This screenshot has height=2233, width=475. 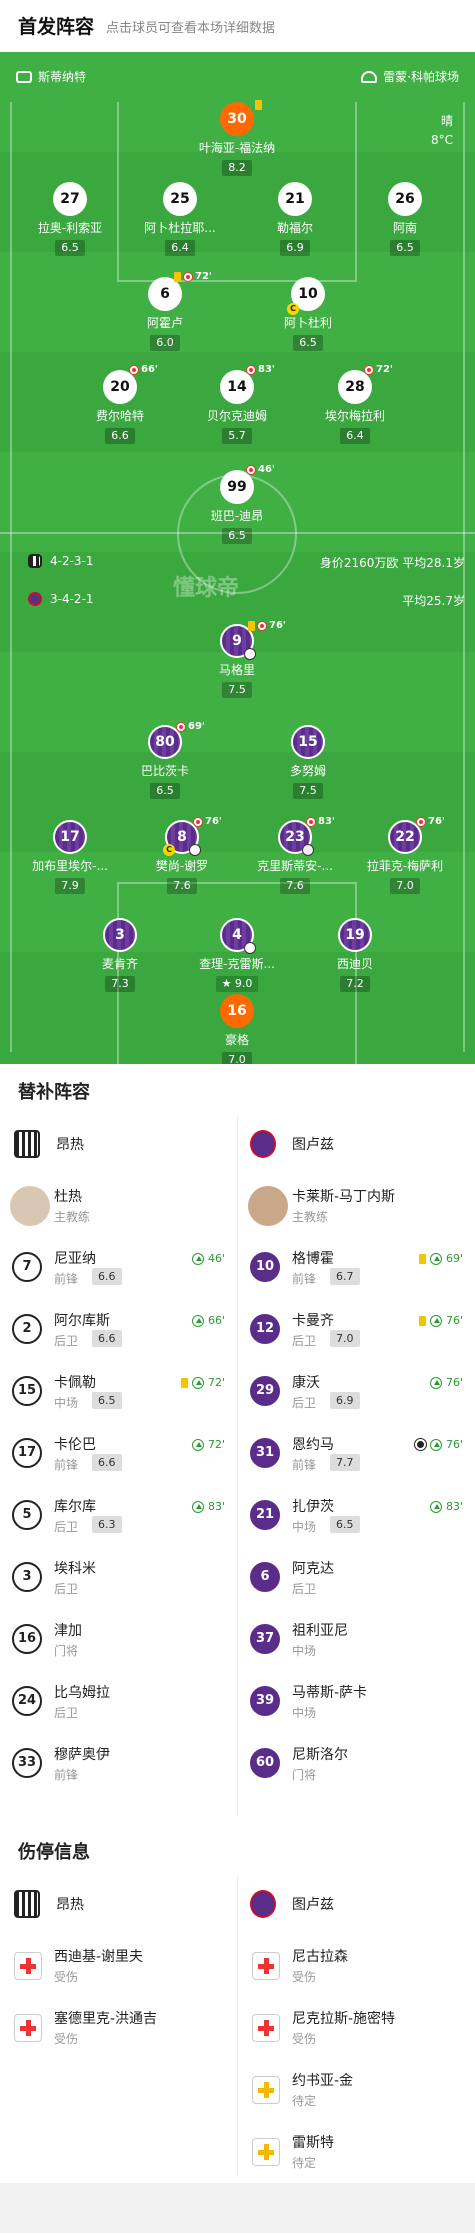 What do you see at coordinates (266, 2152) in the screenshot?
I see `doubtful-icon` at bounding box center [266, 2152].